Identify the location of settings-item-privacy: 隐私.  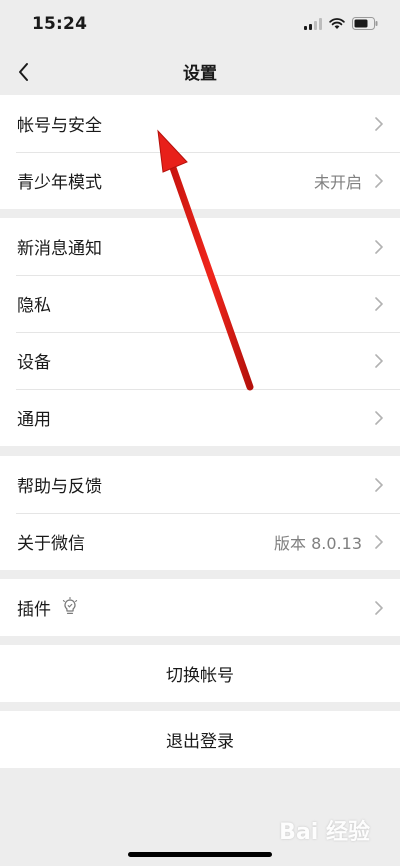
(200, 303).